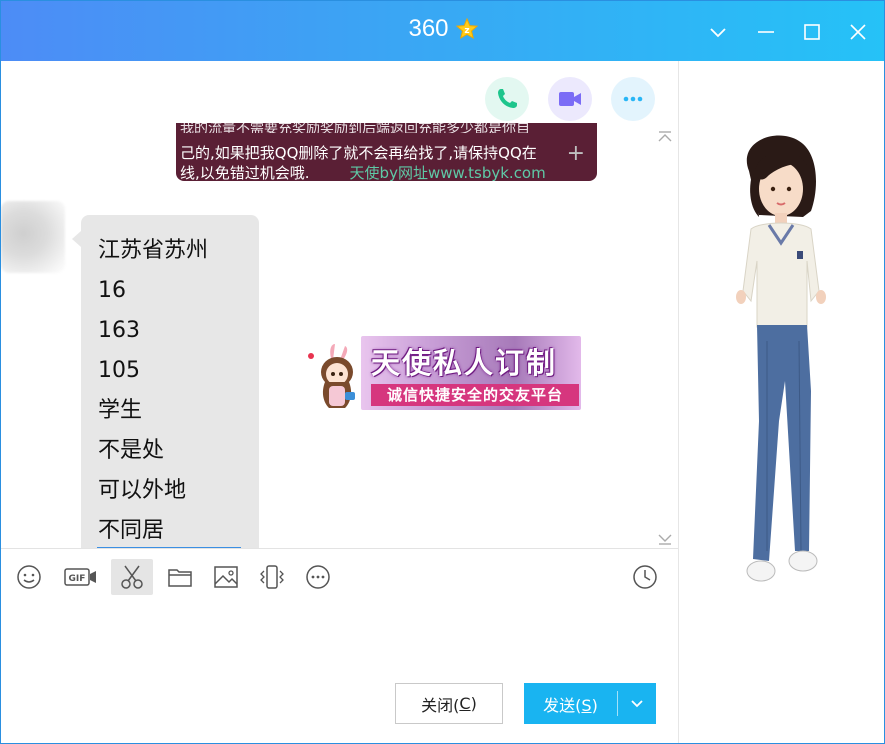  I want to click on more-tools-button, so click(318, 577).